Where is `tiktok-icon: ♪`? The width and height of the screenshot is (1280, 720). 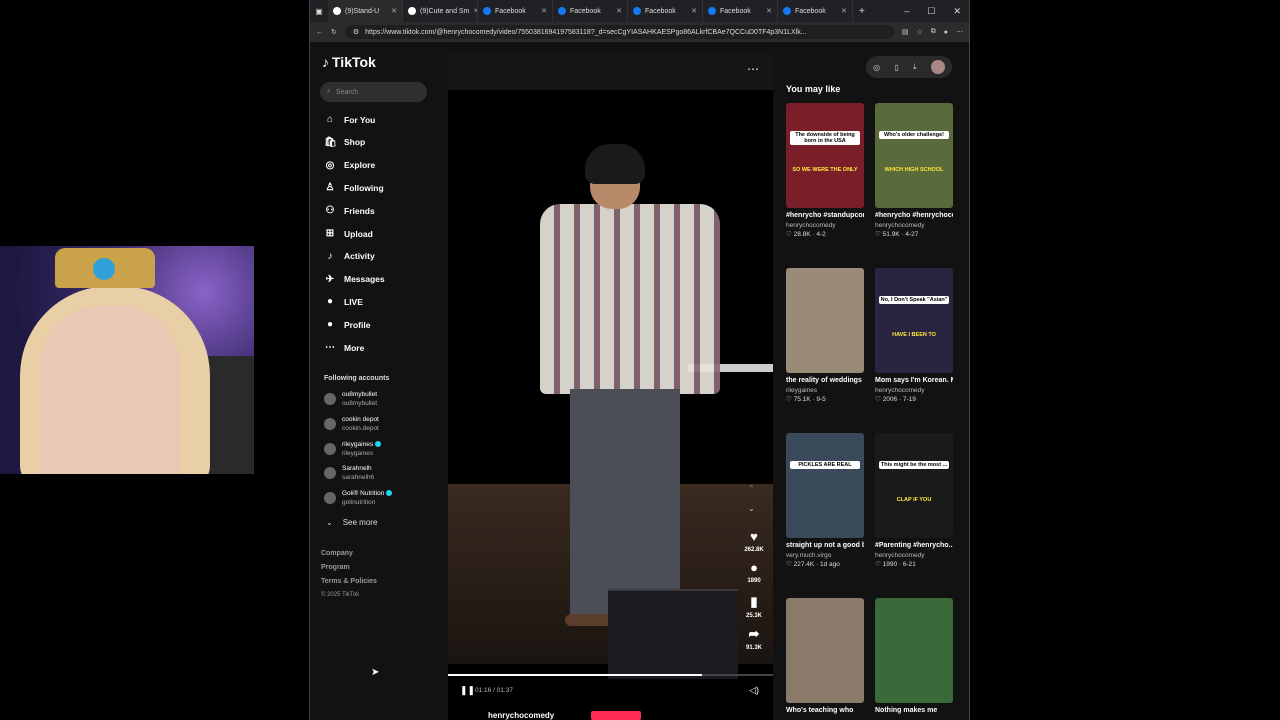 tiktok-icon: ♪ is located at coordinates (325, 62).